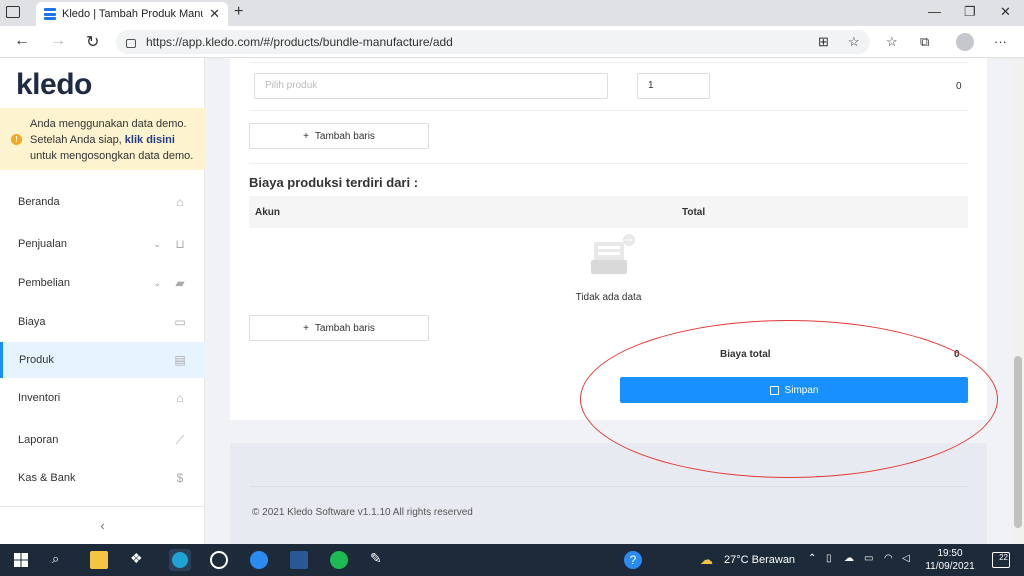 This screenshot has height=576, width=1024. Describe the element at coordinates (849, 558) in the screenshot. I see `onedrive-icon: ☁` at that location.